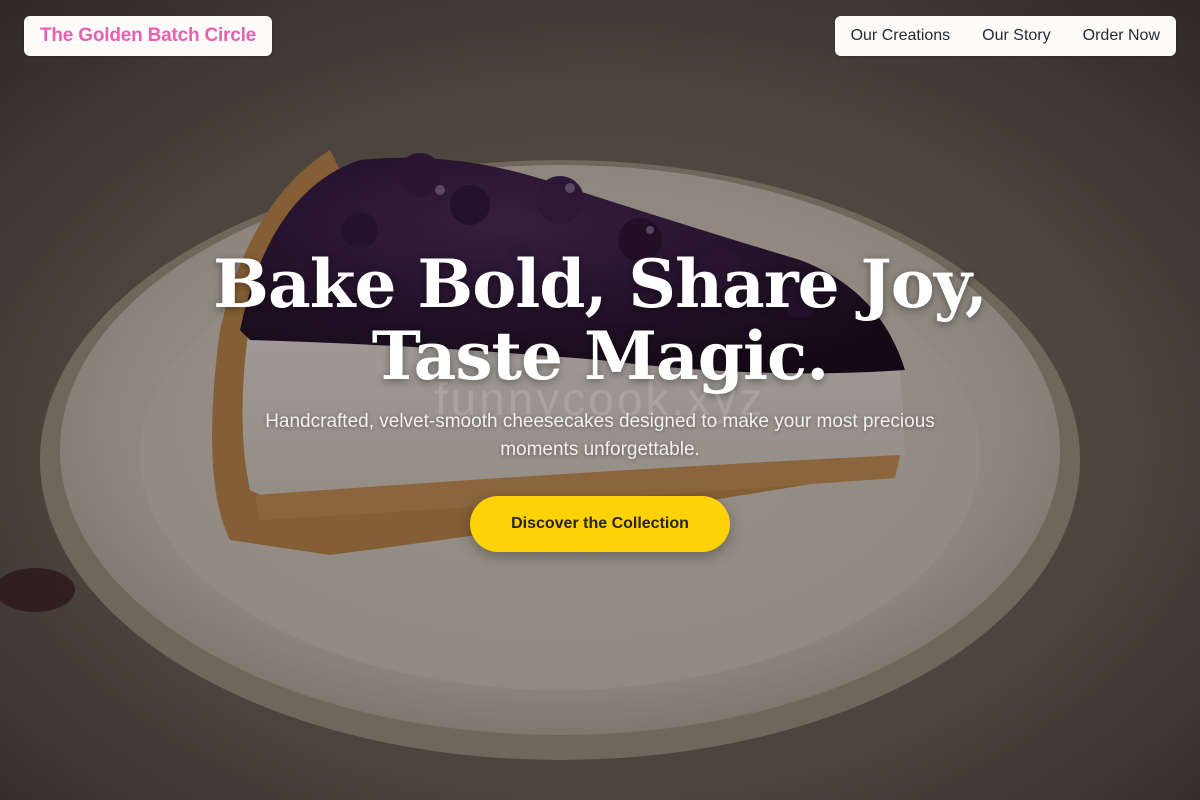 The width and height of the screenshot is (1200, 800). What do you see at coordinates (600, 284) in the screenshot?
I see `hero-headline-line-1: Bake Bold, Share Joy,` at bounding box center [600, 284].